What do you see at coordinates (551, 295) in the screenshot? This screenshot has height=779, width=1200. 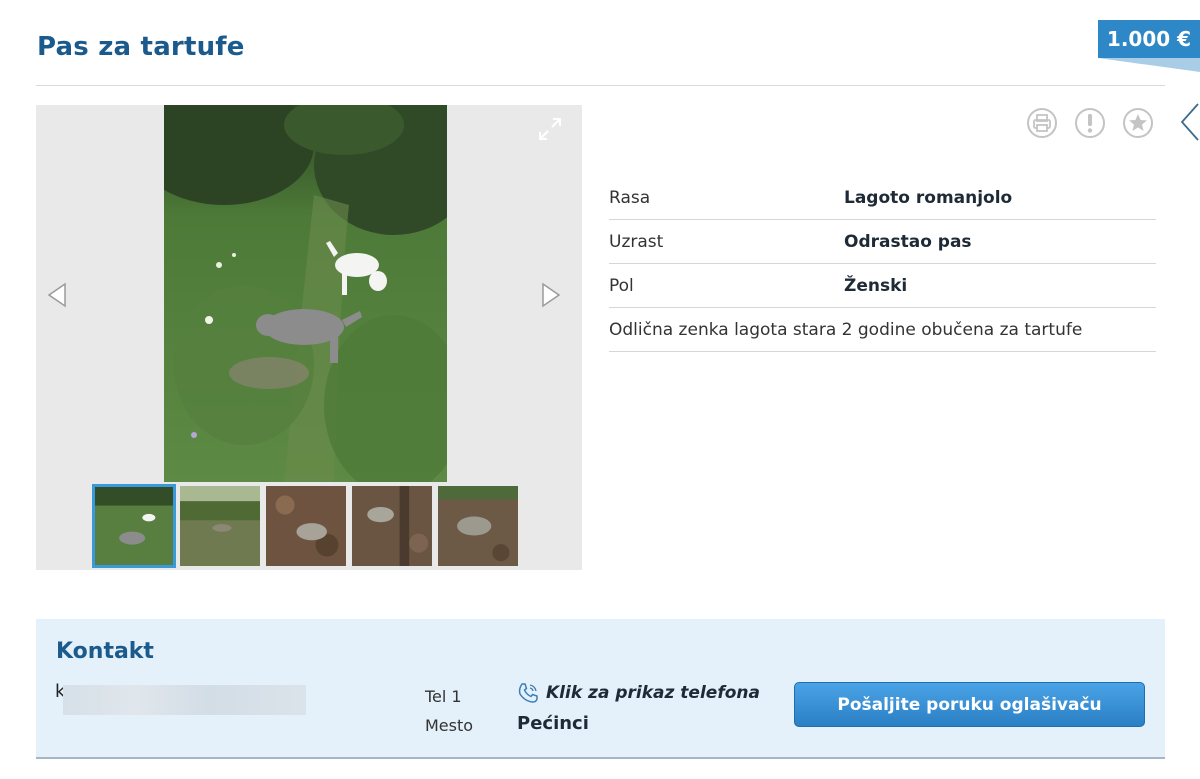 I see `next-arrow-icon` at bounding box center [551, 295].